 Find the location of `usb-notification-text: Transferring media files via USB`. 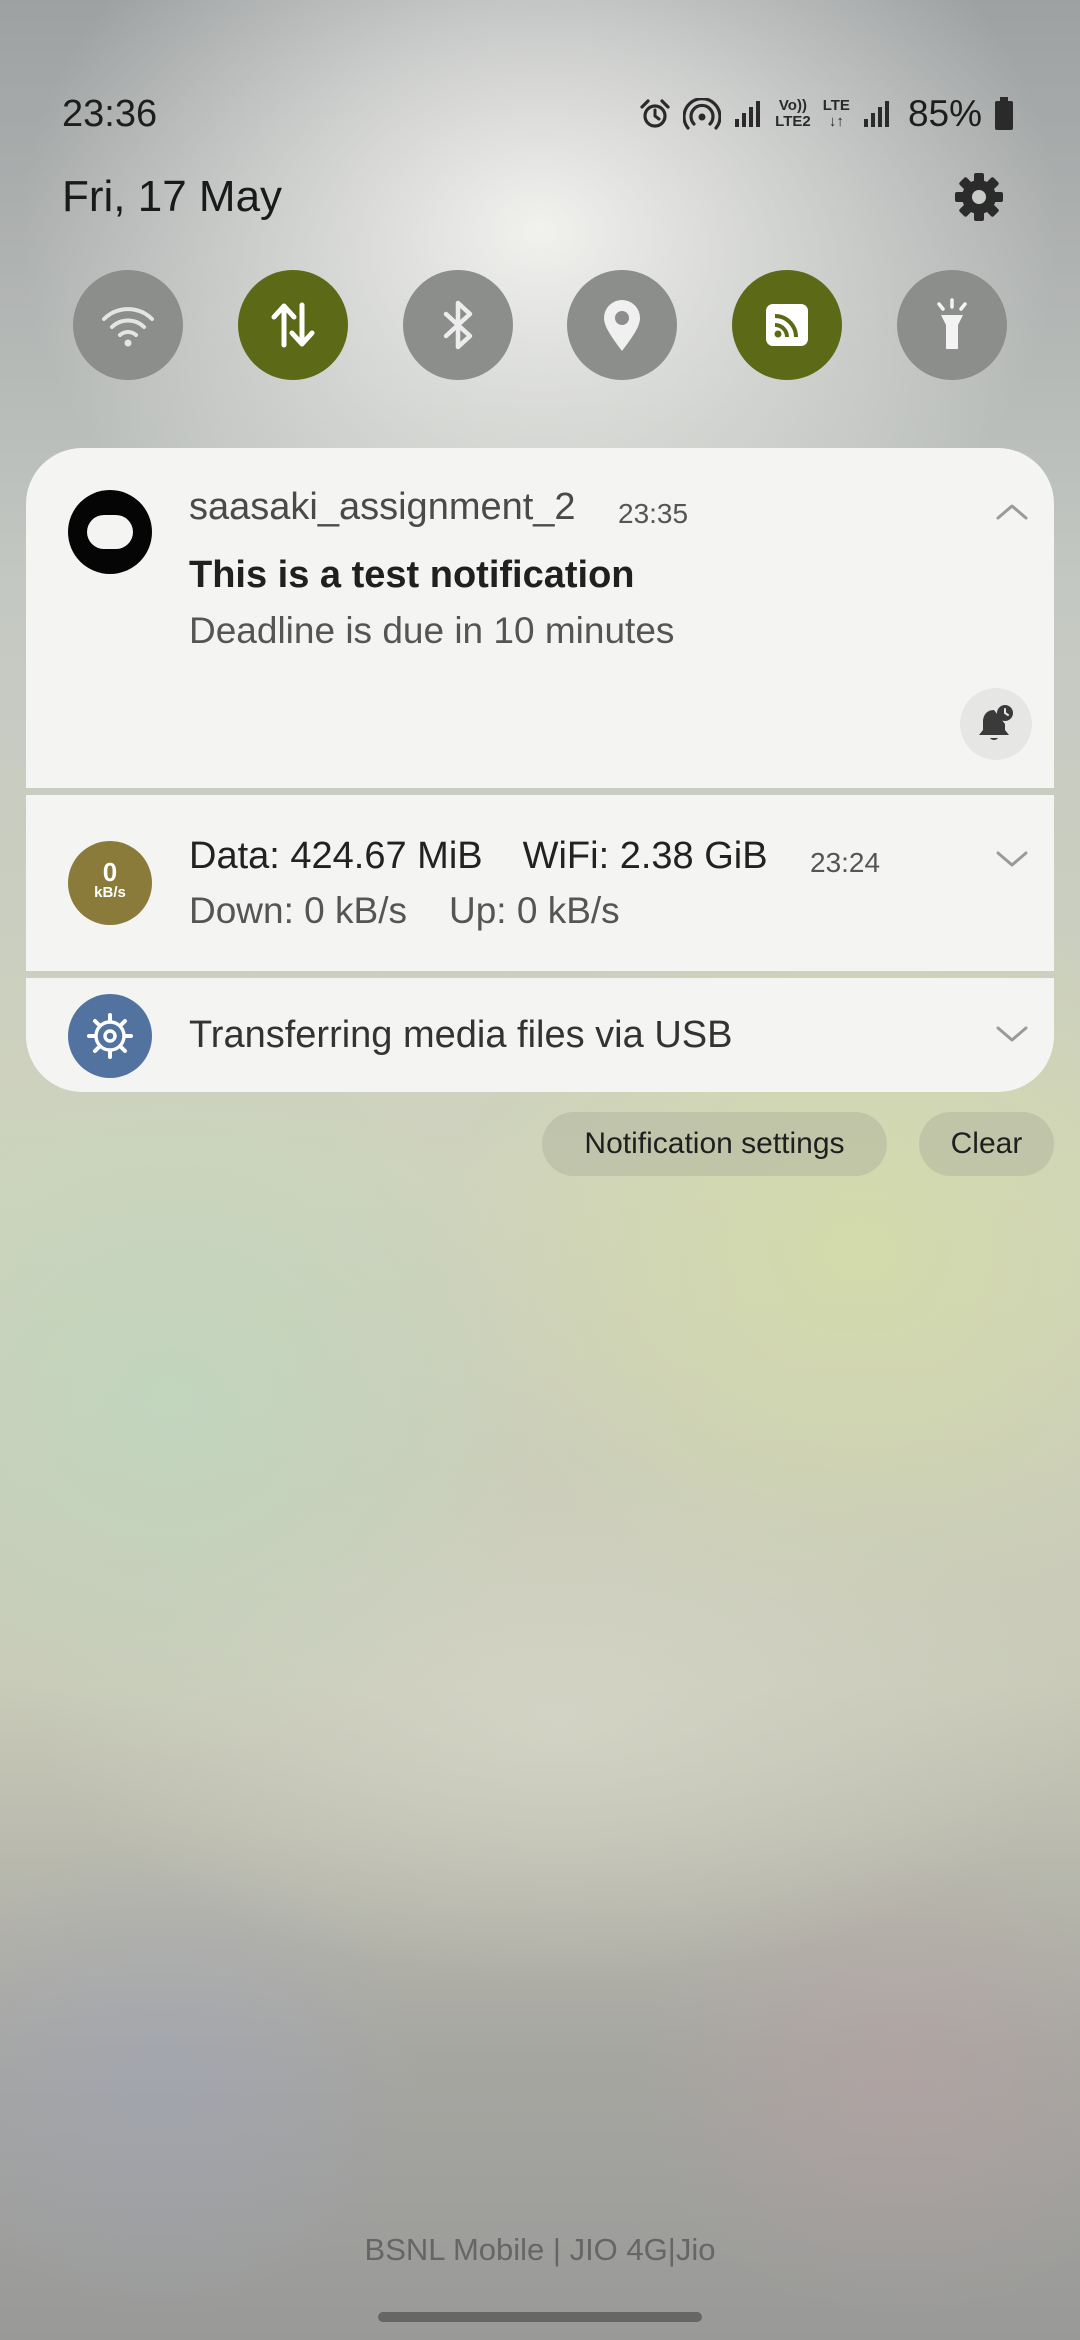

usb-notification-text: Transferring media files via USB is located at coordinates (461, 1035).